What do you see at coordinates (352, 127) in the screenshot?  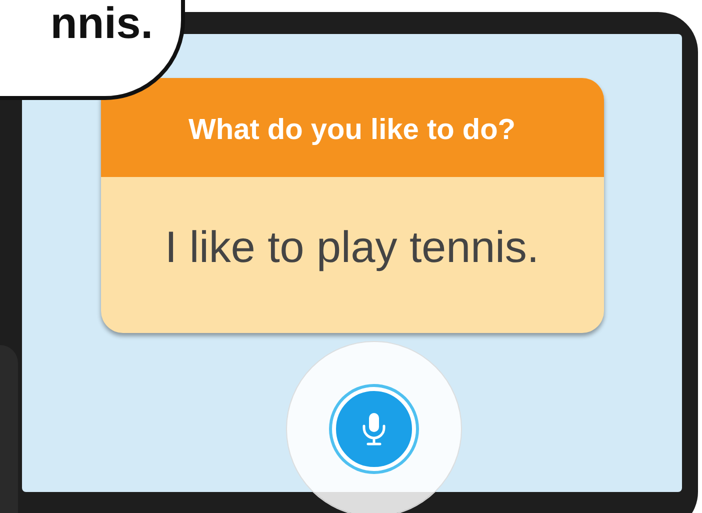 I see `question-text: What do you like to do?` at bounding box center [352, 127].